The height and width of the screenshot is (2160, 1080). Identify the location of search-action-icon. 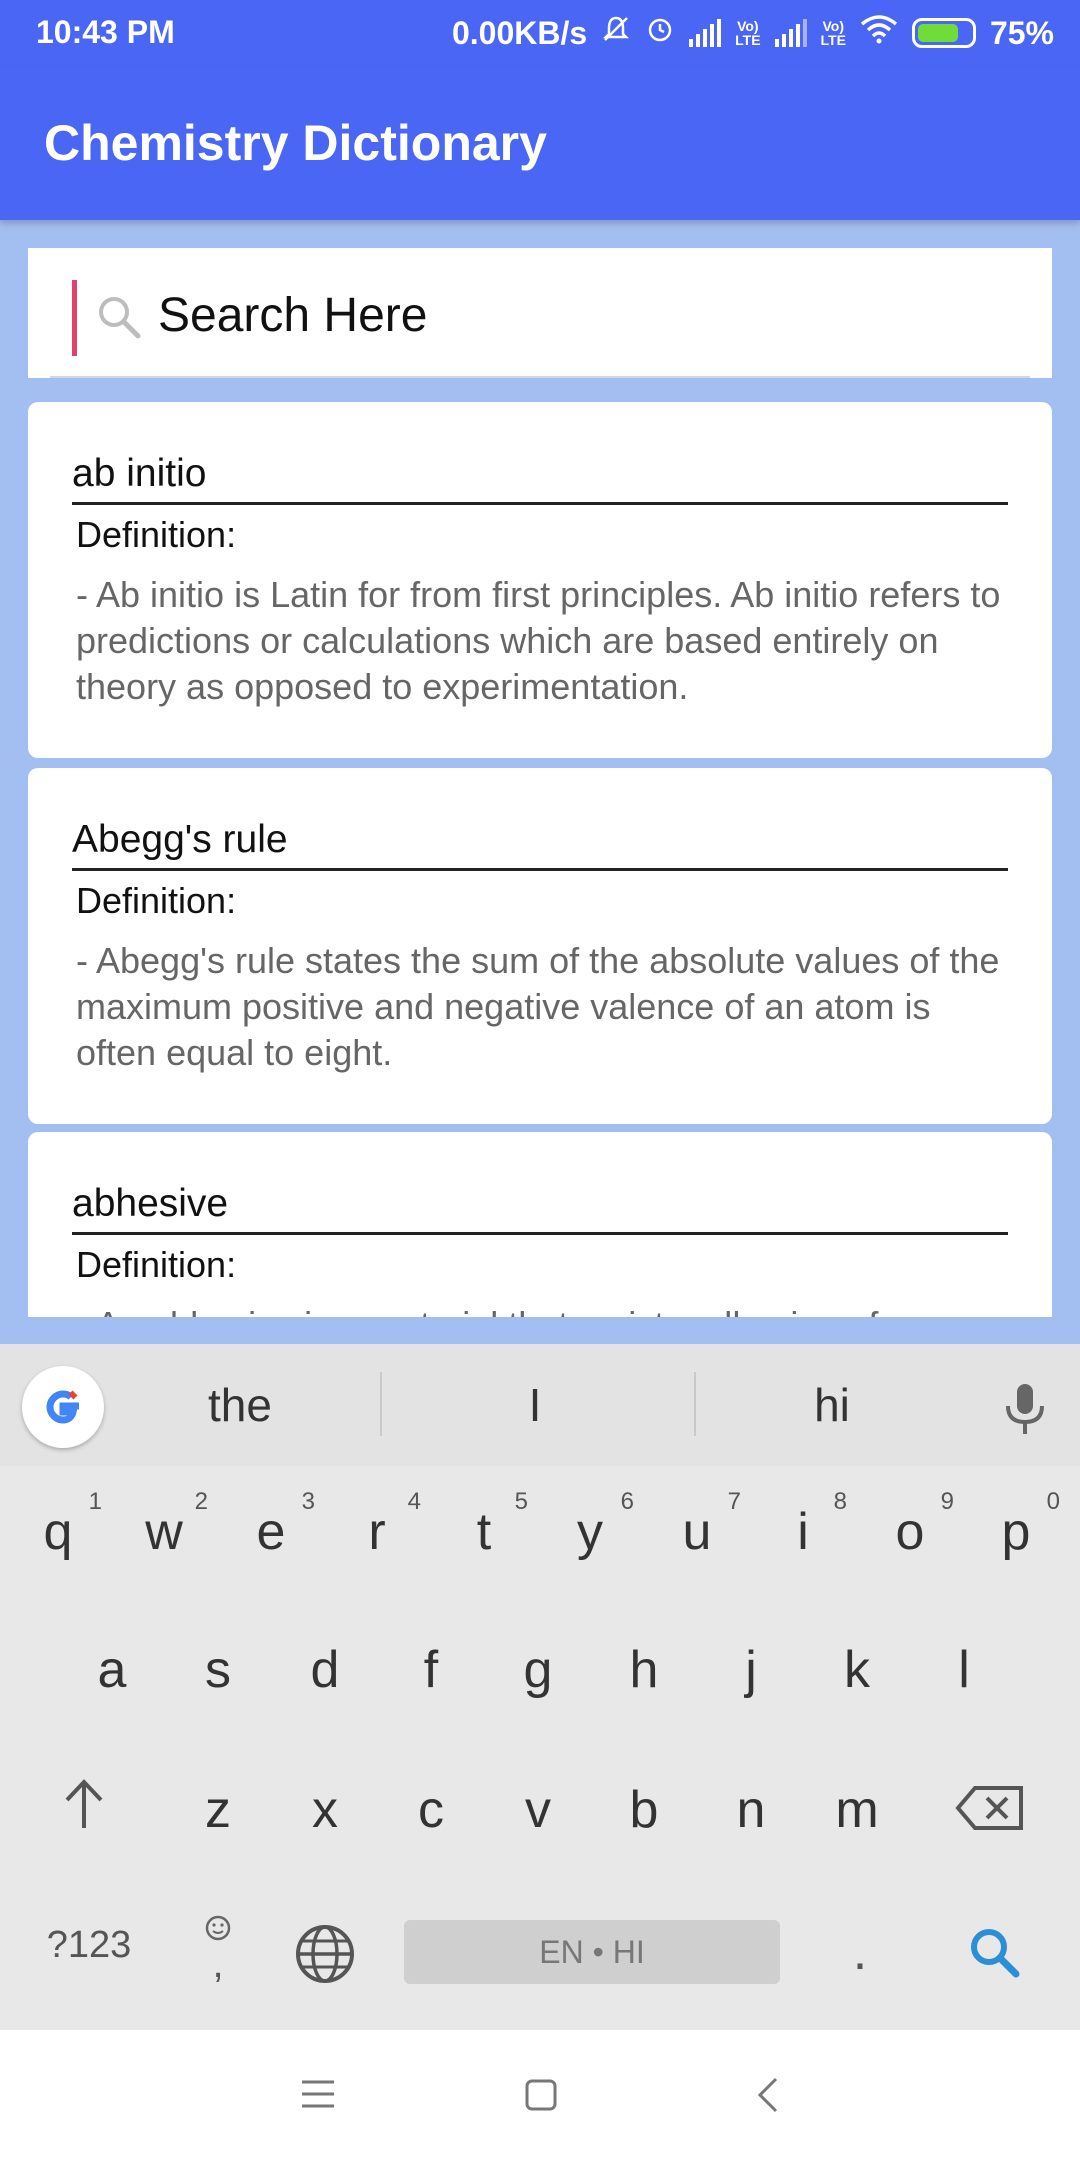
(994, 1958).